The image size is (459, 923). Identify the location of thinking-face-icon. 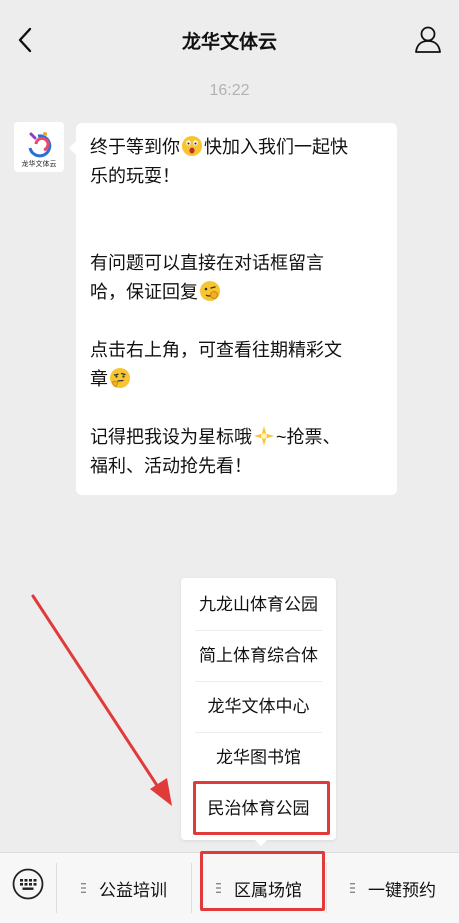
(120, 378).